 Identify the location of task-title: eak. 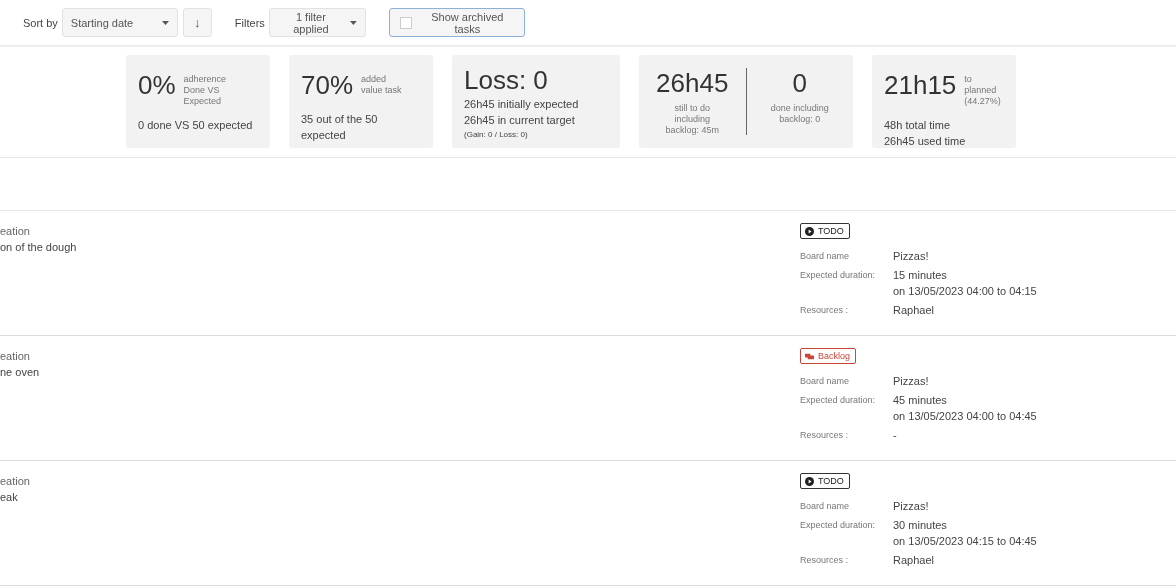
(9, 497).